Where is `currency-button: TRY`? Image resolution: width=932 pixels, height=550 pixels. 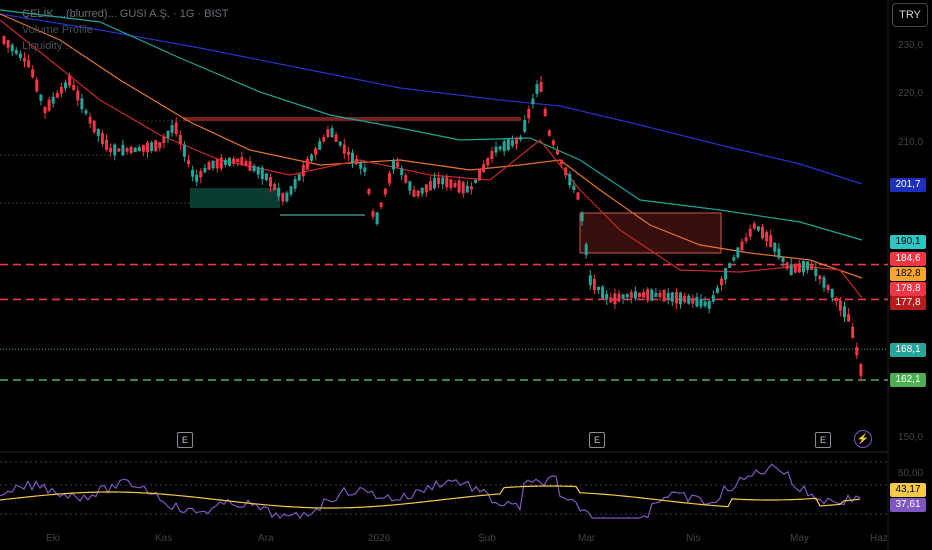 currency-button: TRY is located at coordinates (910, 15).